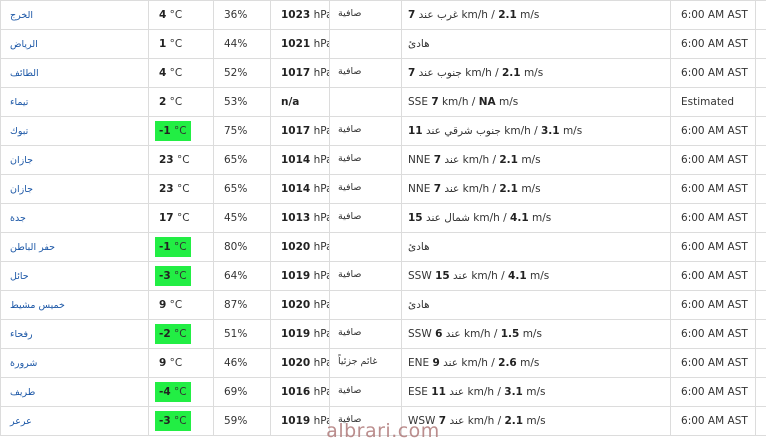  I want to click on temperature-number: 17, so click(166, 218).